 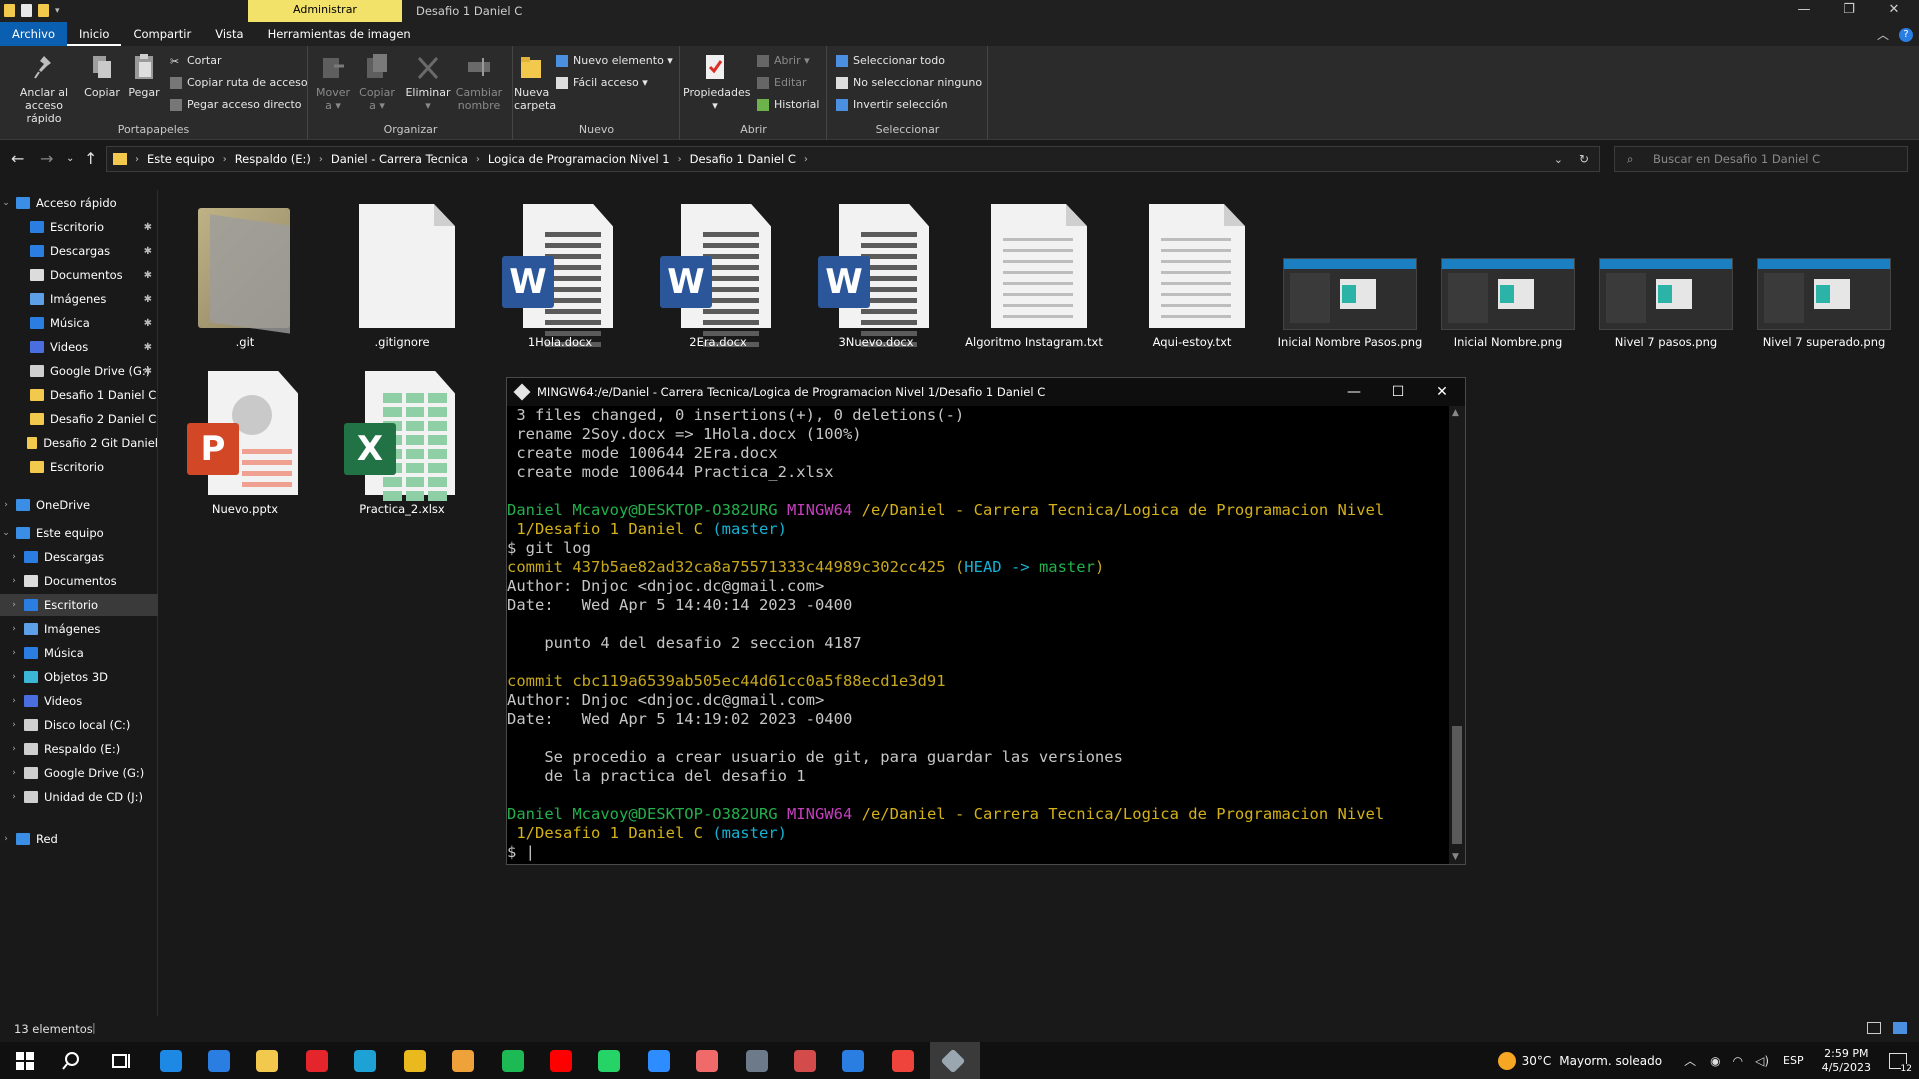 I want to click on terminal-maximize-button: ☐, so click(x=1398, y=392).